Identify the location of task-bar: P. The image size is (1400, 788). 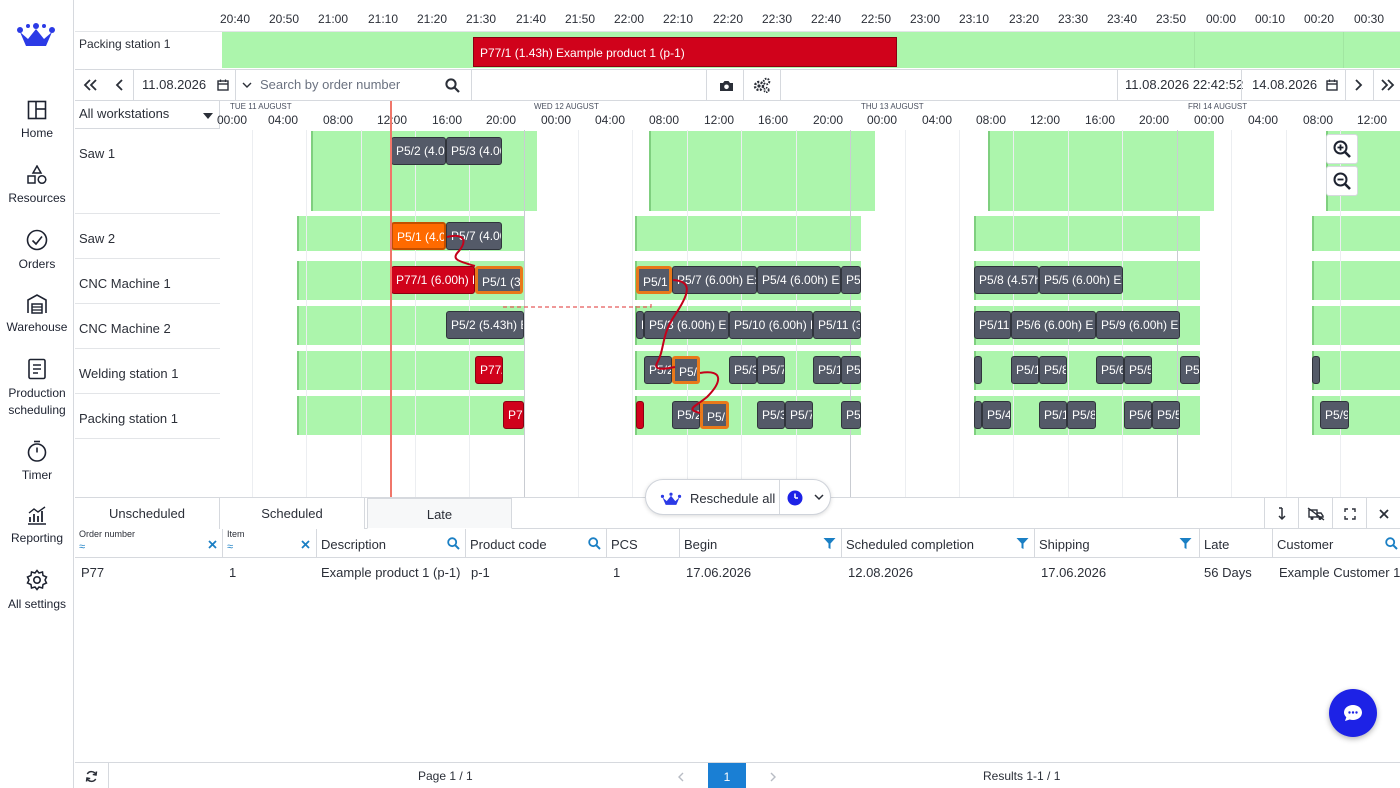
(640, 325).